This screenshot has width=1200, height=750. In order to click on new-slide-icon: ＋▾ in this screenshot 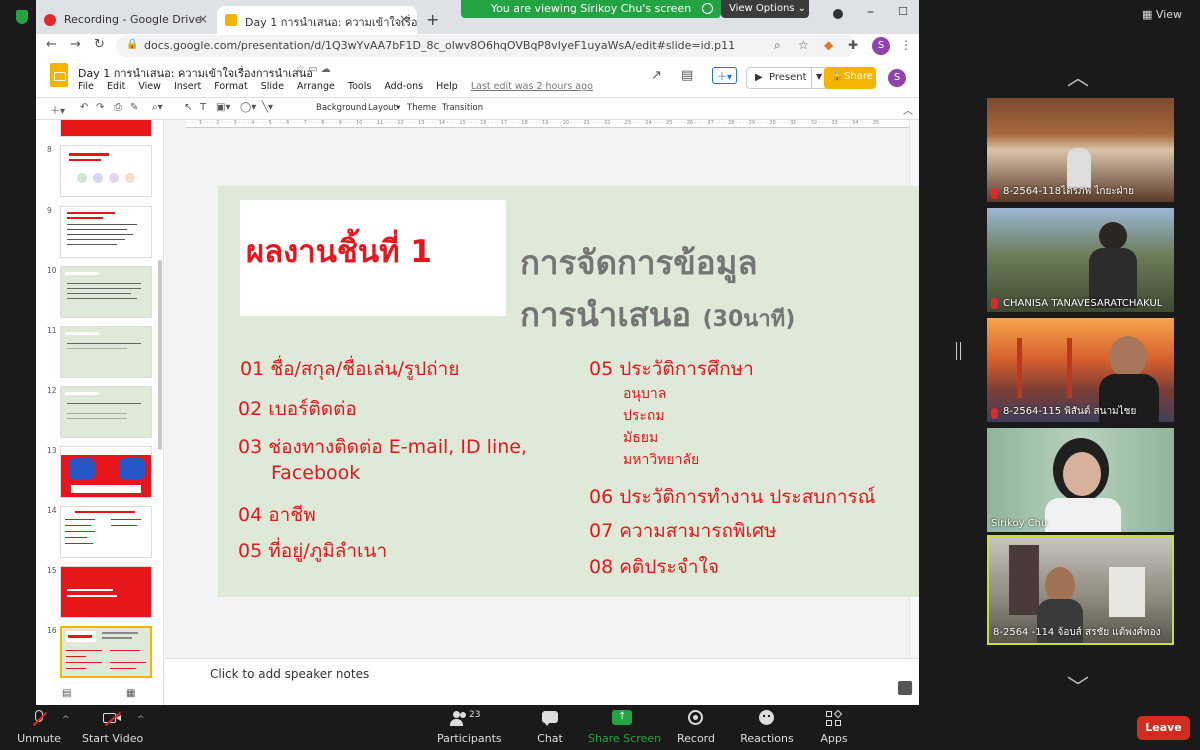, I will do `click(57, 109)`.